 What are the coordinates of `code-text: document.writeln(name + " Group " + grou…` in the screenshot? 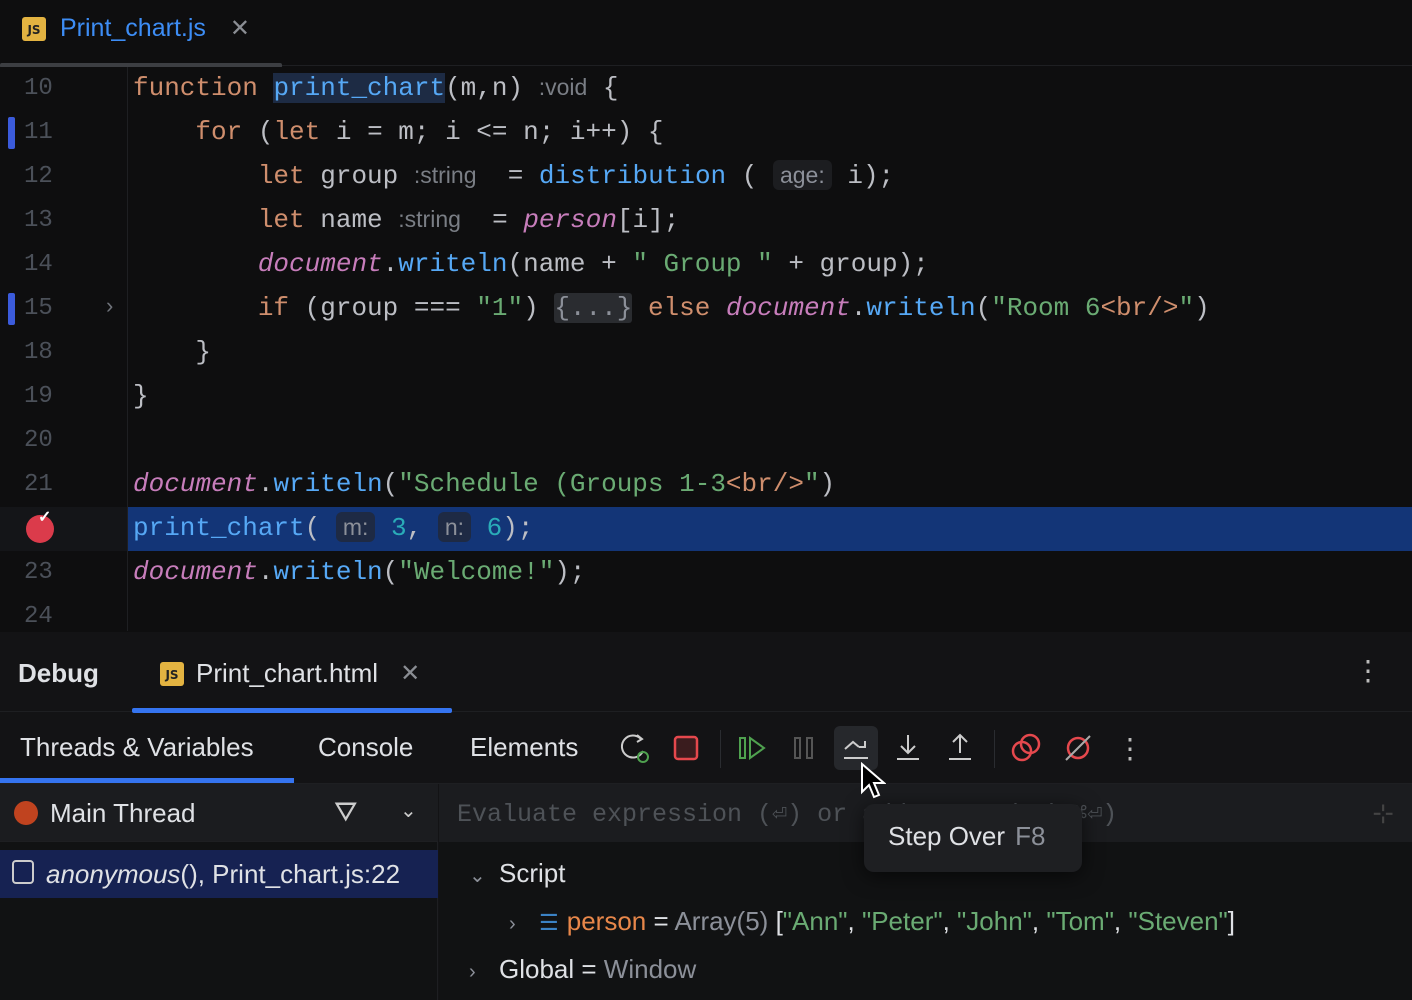 It's located at (531, 264).